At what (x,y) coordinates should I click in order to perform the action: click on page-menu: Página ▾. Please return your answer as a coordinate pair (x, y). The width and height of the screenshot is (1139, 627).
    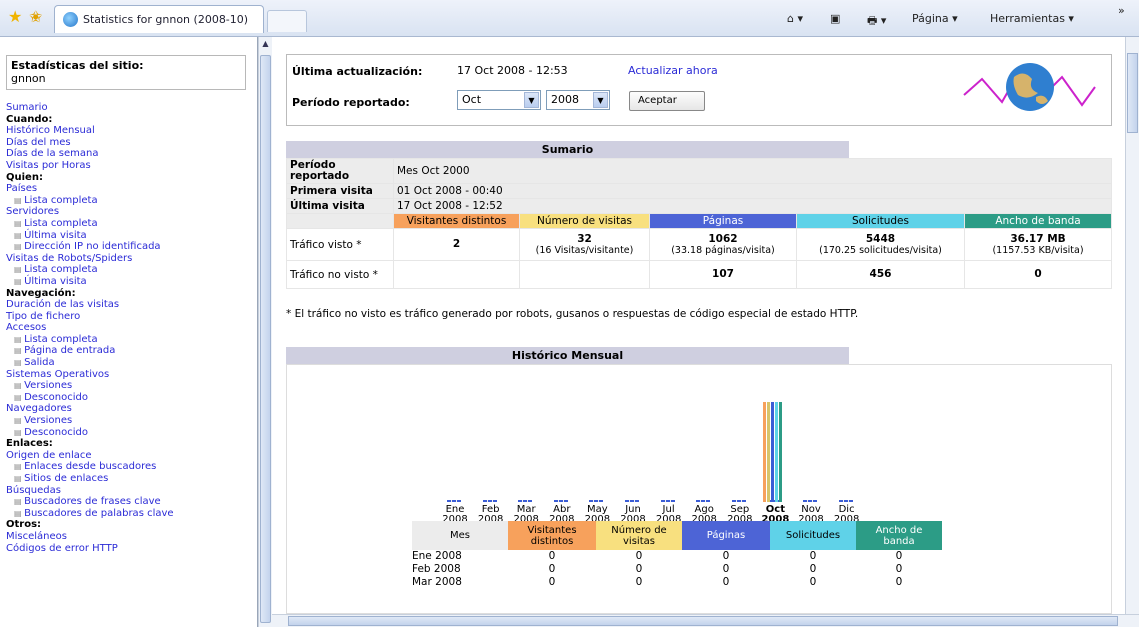
    Looking at the image, I should click on (935, 18).